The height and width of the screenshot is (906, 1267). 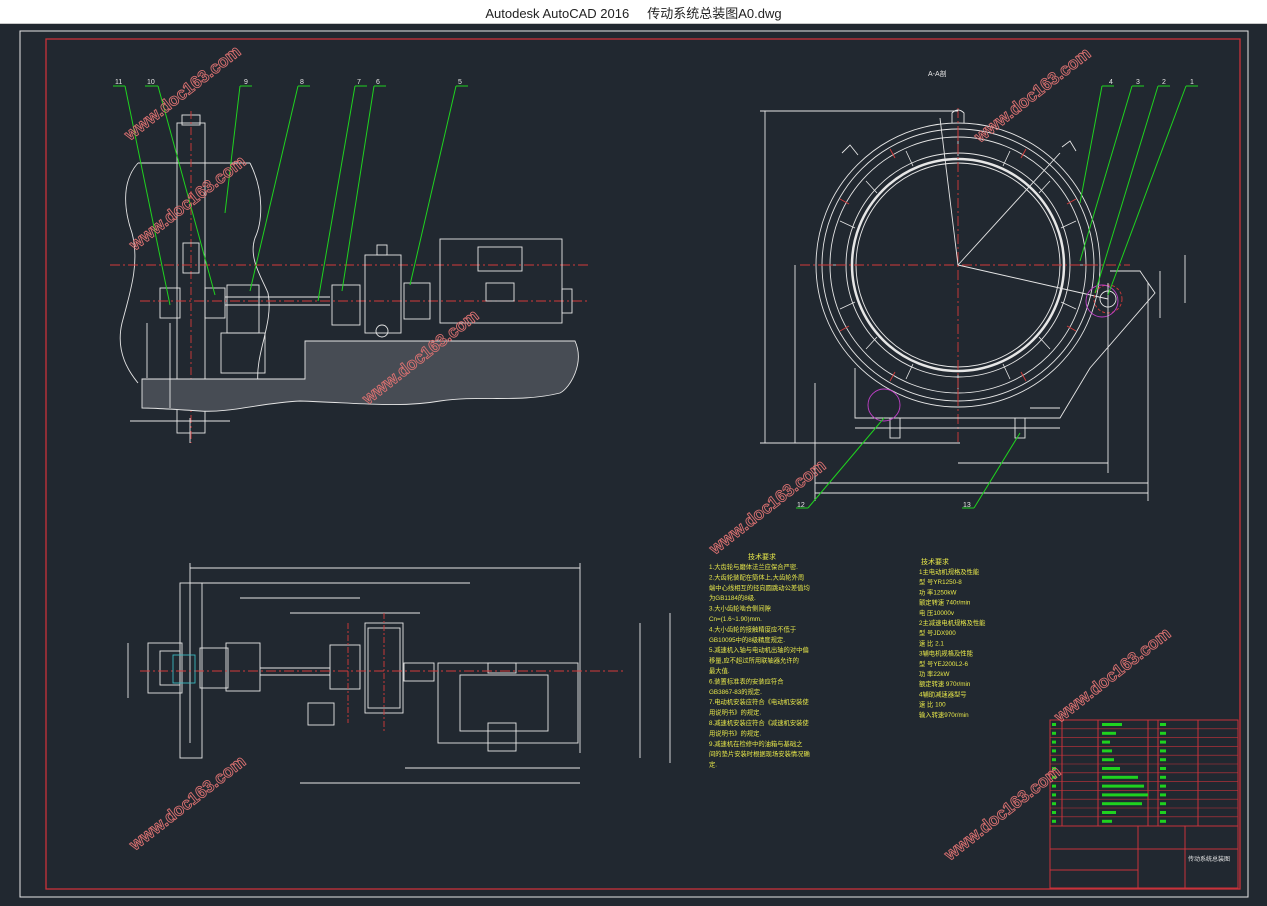 What do you see at coordinates (321, 714) in the screenshot?
I see `aux-motor-plan` at bounding box center [321, 714].